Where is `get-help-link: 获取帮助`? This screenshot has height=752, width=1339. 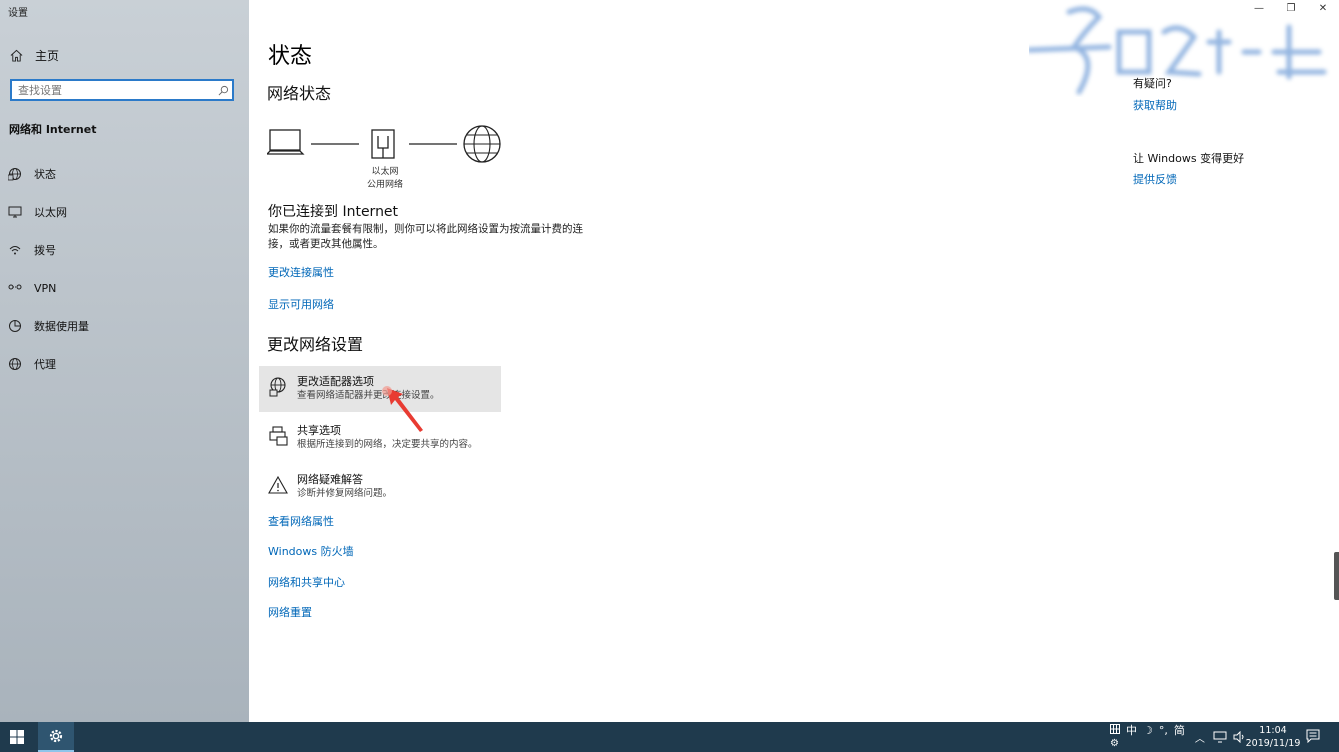
get-help-link: 获取帮助 is located at coordinates (1155, 105).